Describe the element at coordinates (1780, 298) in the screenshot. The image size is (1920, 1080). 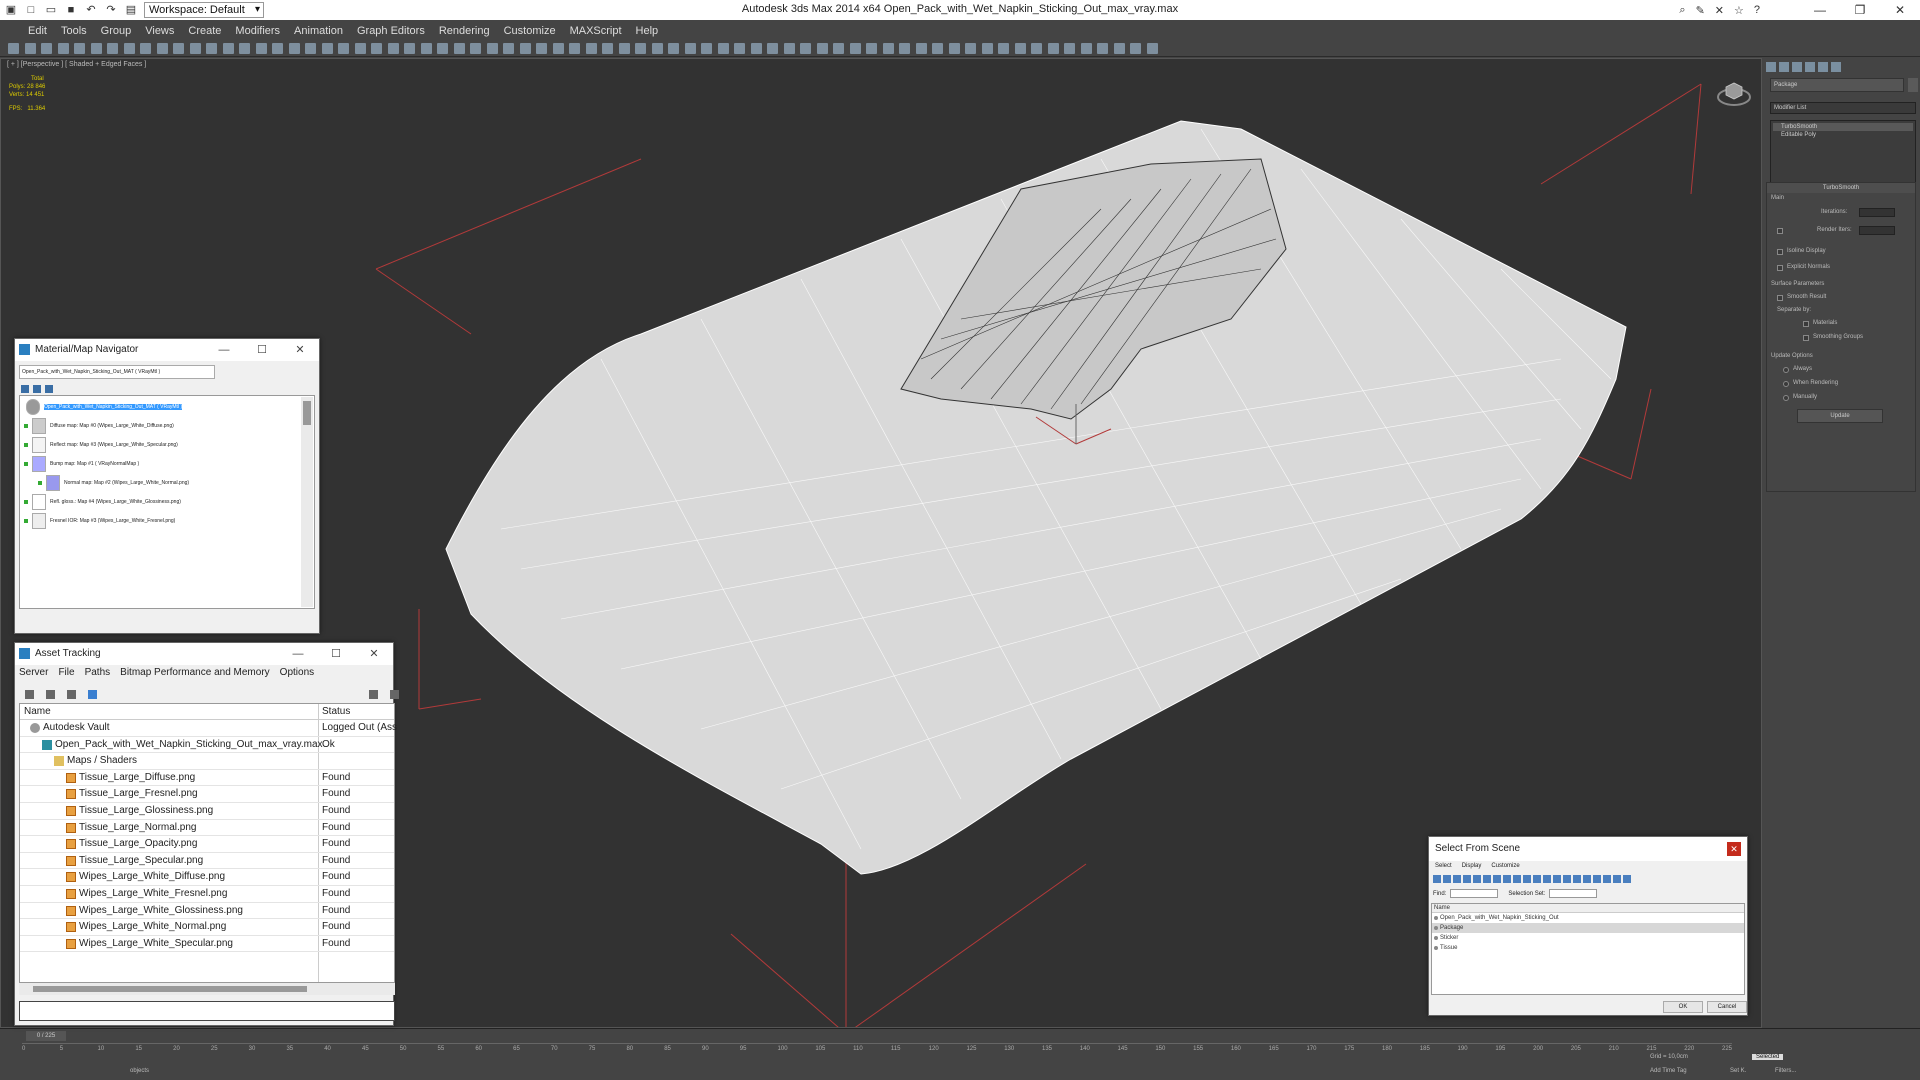
I see `smooth-result-checkbox` at that location.